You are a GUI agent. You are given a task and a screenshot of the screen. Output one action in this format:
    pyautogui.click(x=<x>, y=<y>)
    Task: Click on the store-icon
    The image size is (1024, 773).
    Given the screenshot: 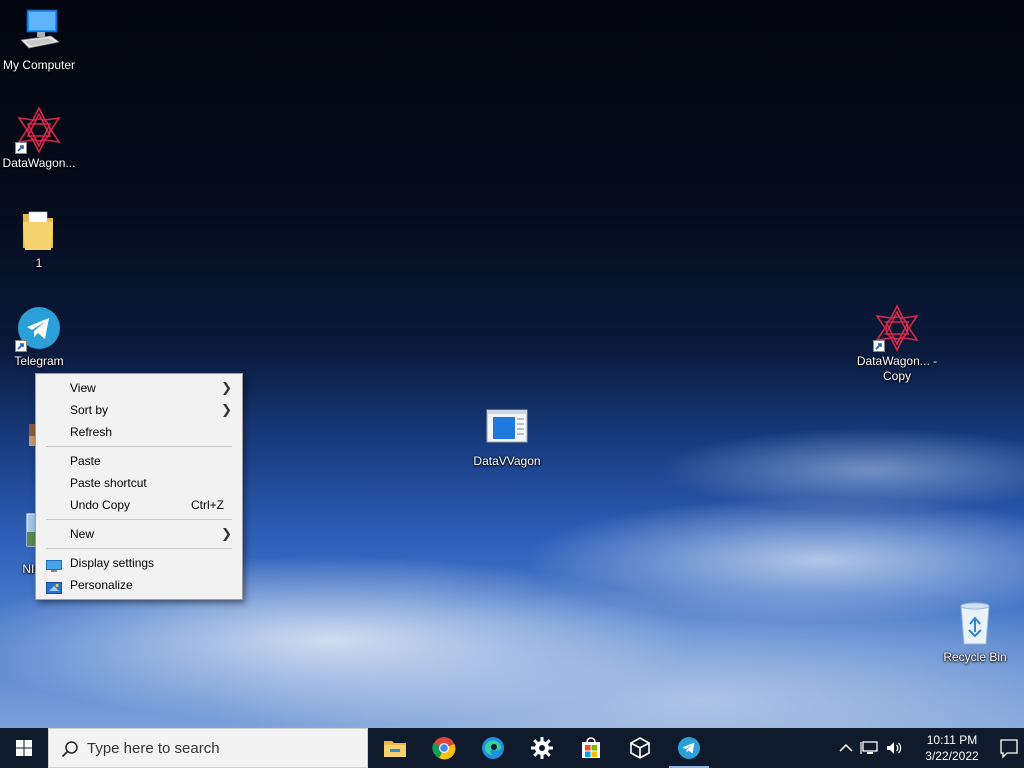 What is the action you would take?
    pyautogui.click(x=591, y=747)
    